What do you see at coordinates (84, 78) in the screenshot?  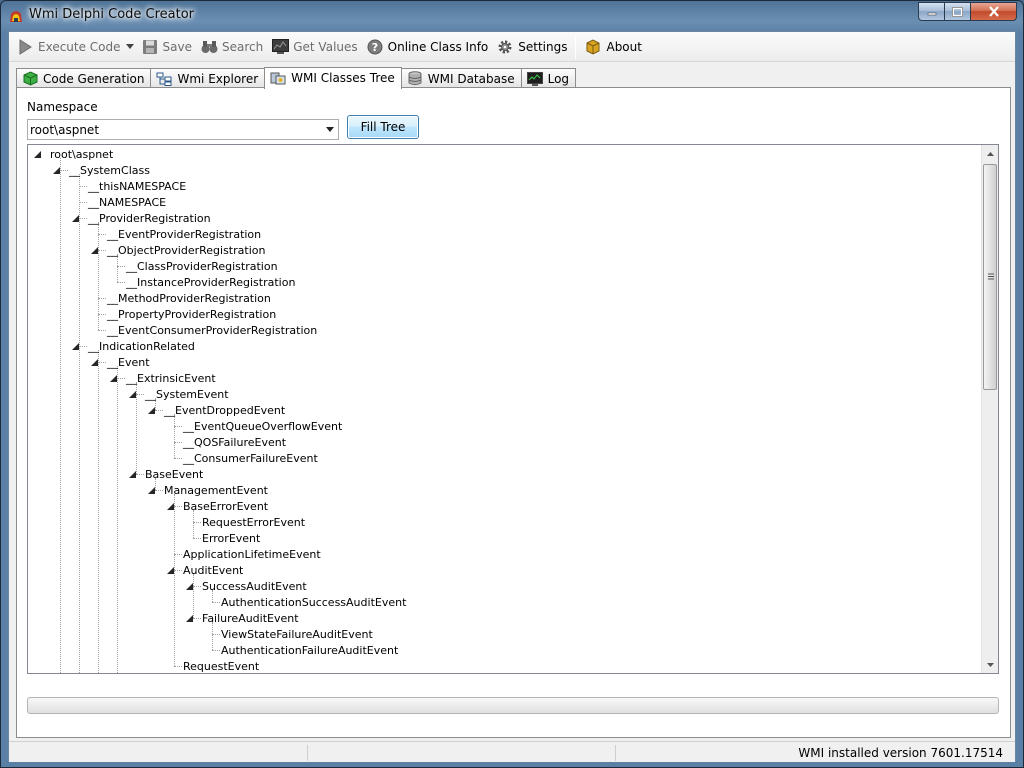 I see `tab-code-generation: Code Generation` at bounding box center [84, 78].